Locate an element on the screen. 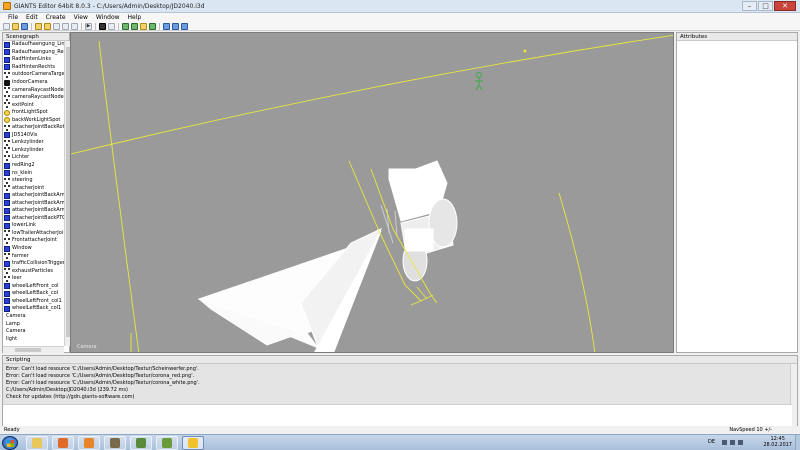 This screenshot has height=450, width=800. boundary-arc-left is located at coordinates (119, 196).